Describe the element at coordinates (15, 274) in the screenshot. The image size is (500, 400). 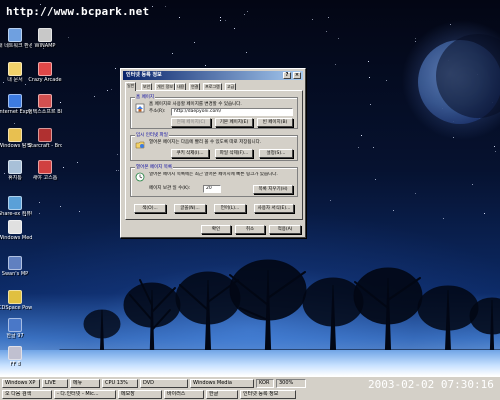
I see `desktop-icon-label: Swan's MP` at that location.